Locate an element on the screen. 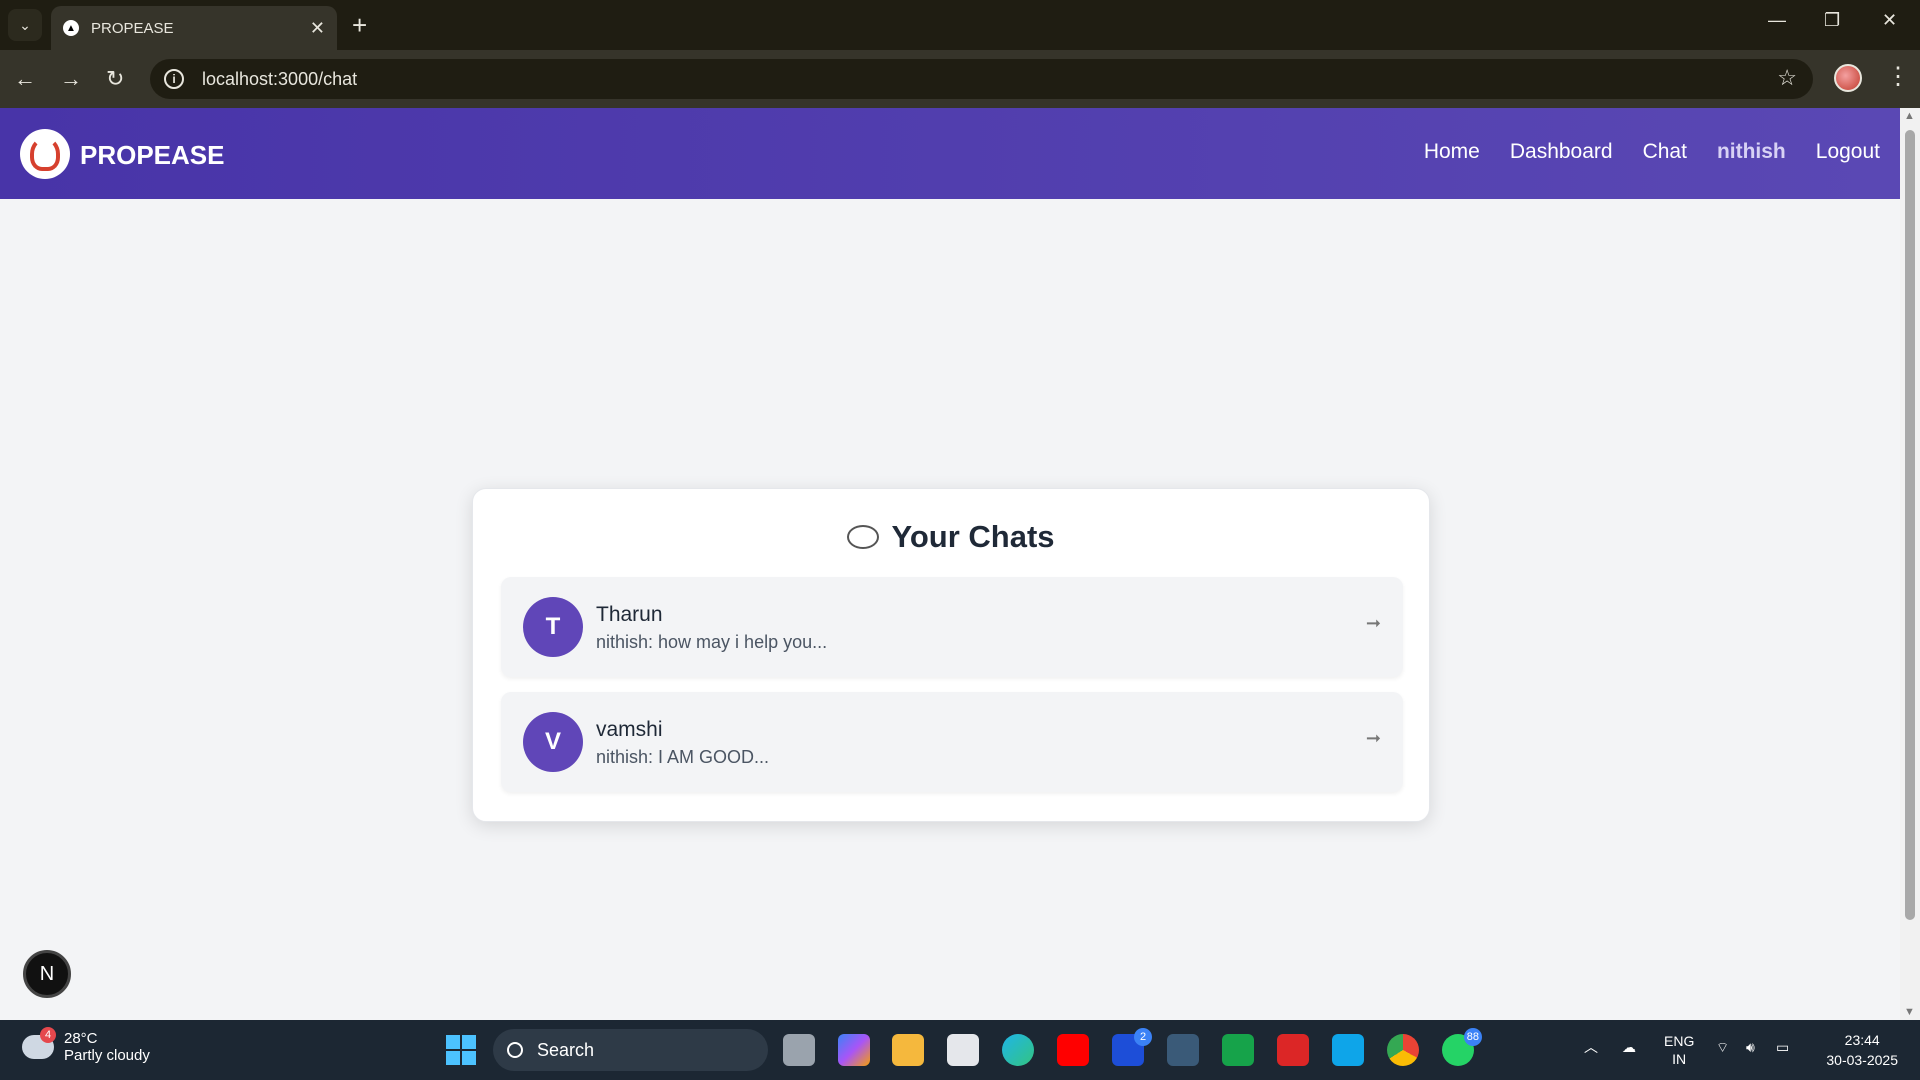  weather-widget: 4 28°C Partly cloudy is located at coordinates (86, 1045).